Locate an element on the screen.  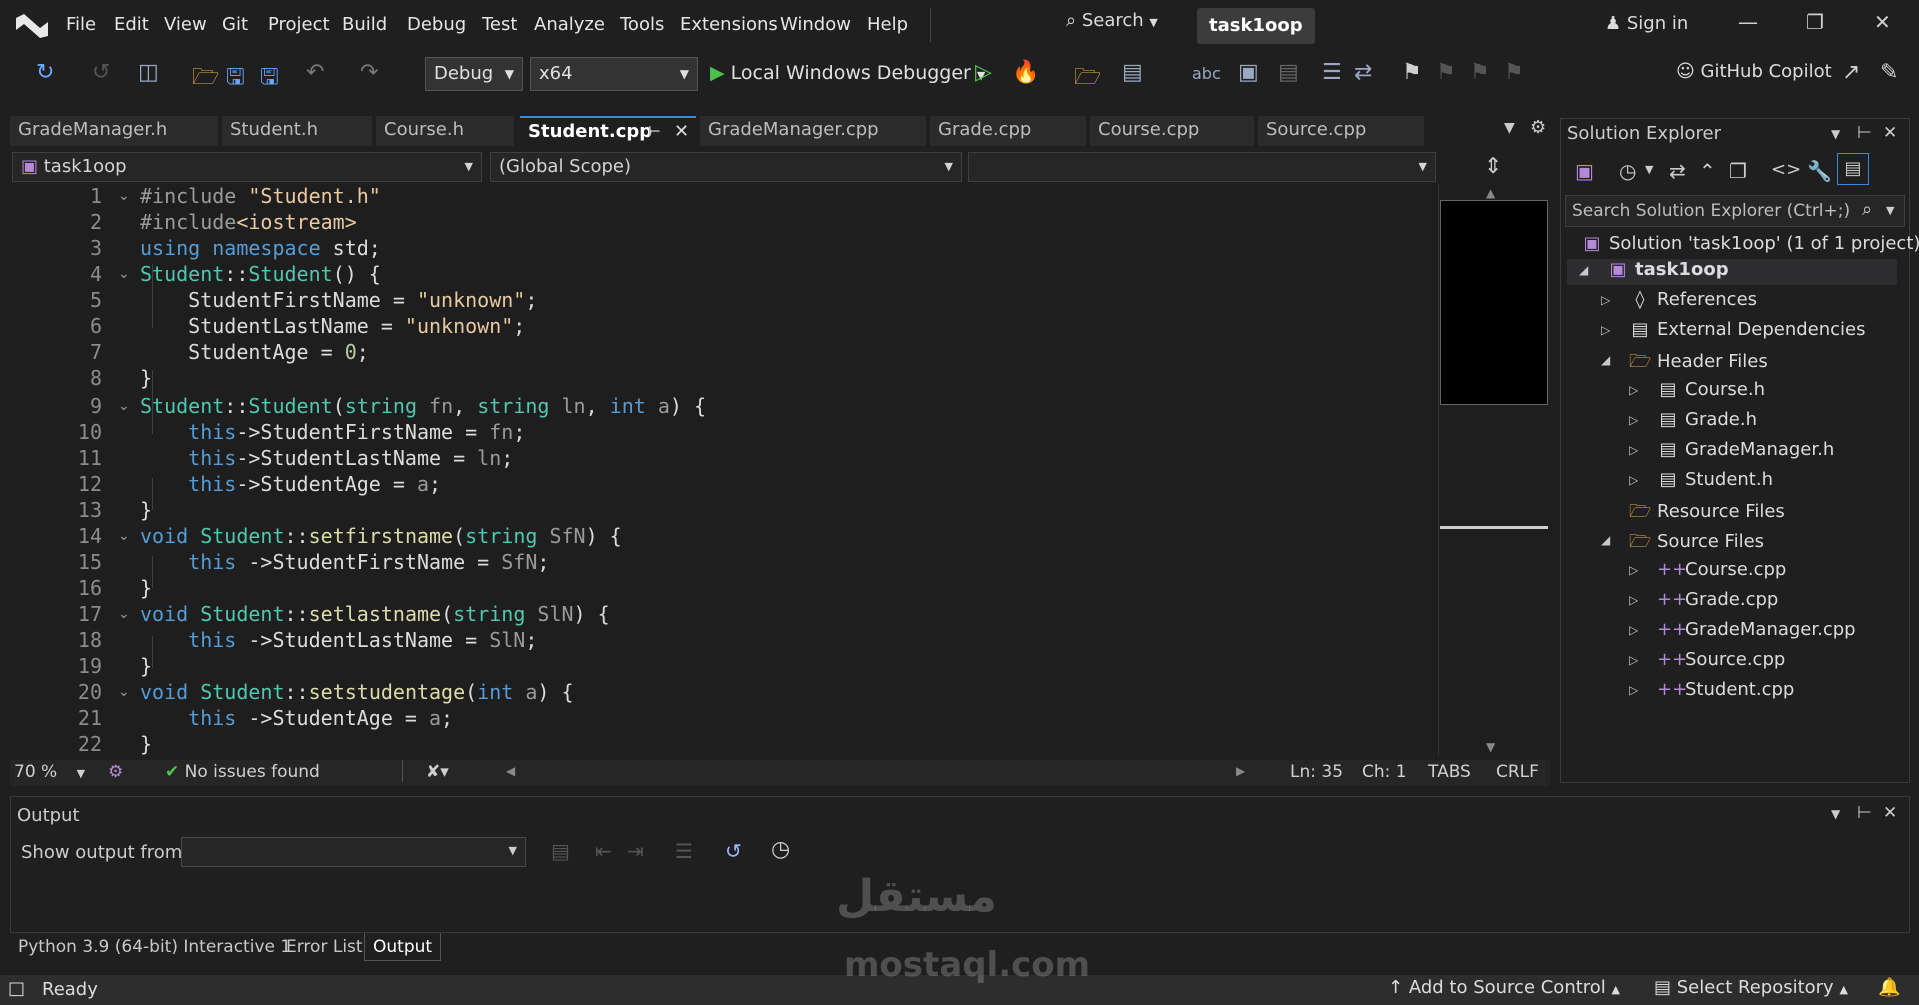
configuration-dropdown: Debug ▼ is located at coordinates (474, 74).